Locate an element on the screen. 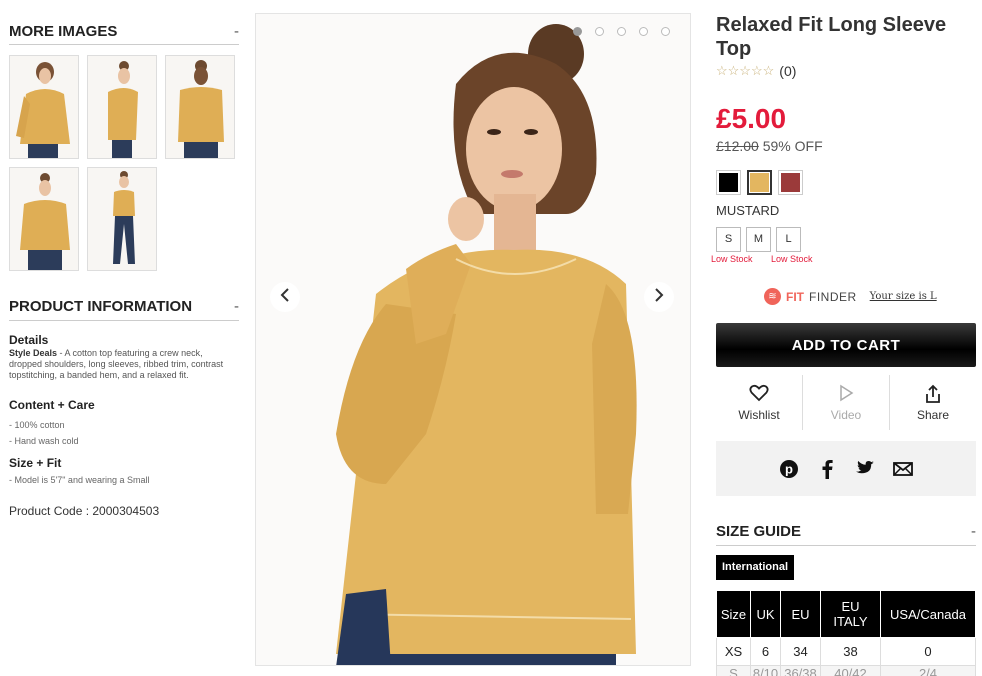  product-actions: Wishlist Video Share is located at coordinates (846, 402).